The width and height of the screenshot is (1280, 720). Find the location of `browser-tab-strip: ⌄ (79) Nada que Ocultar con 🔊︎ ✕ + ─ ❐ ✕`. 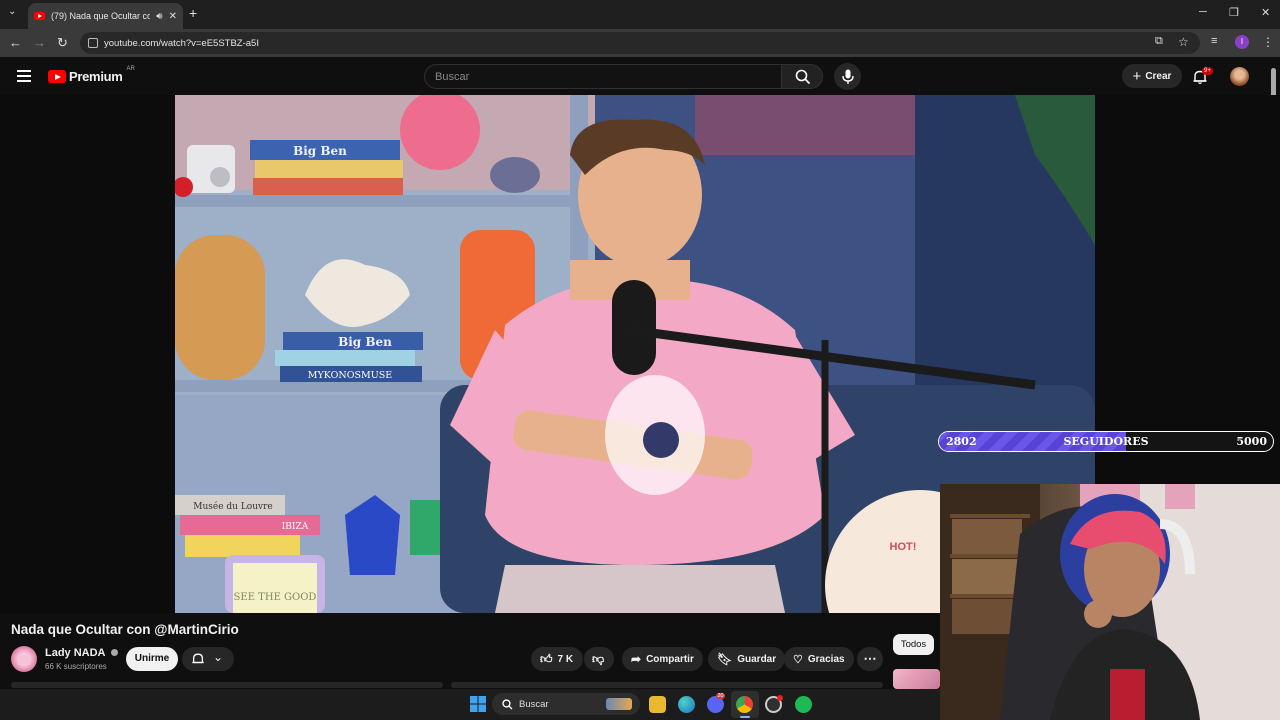

browser-tab-strip: ⌄ (79) Nada que Ocultar con 🔊︎ ✕ + ─ ❐ ✕ is located at coordinates (640, 14).